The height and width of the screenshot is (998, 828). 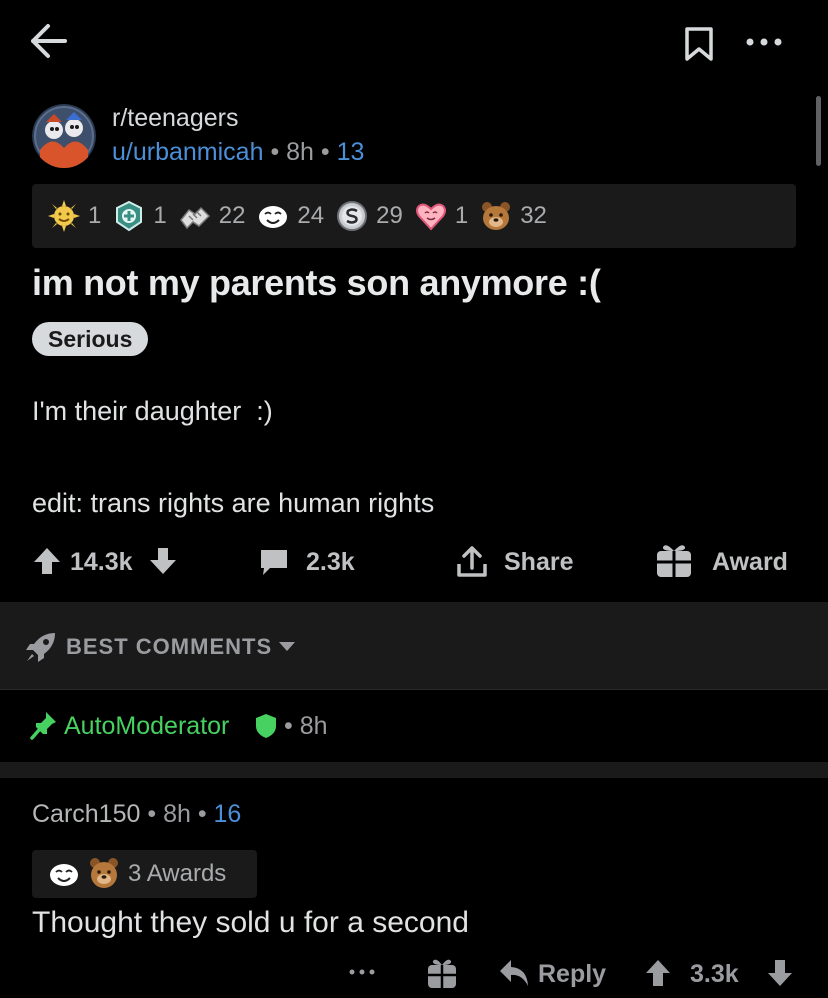 I want to click on reply-button: Reply, so click(x=572, y=974).